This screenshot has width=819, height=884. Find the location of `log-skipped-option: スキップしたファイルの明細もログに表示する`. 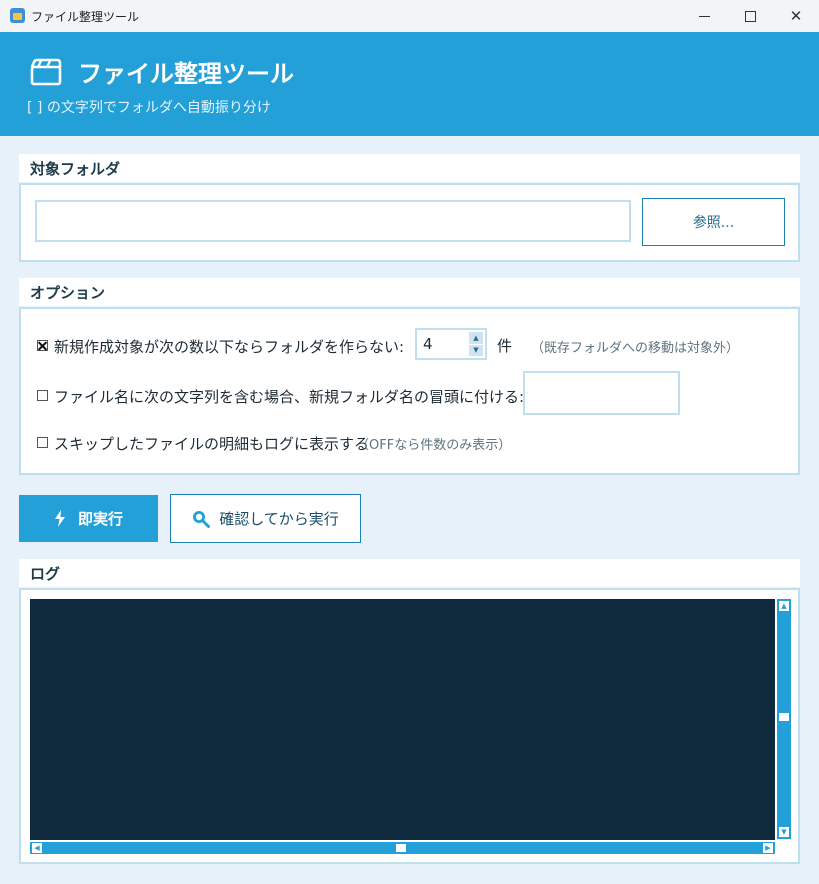

log-skipped-option: スキップしたファイルの明細もログに表示する is located at coordinates (203, 443).